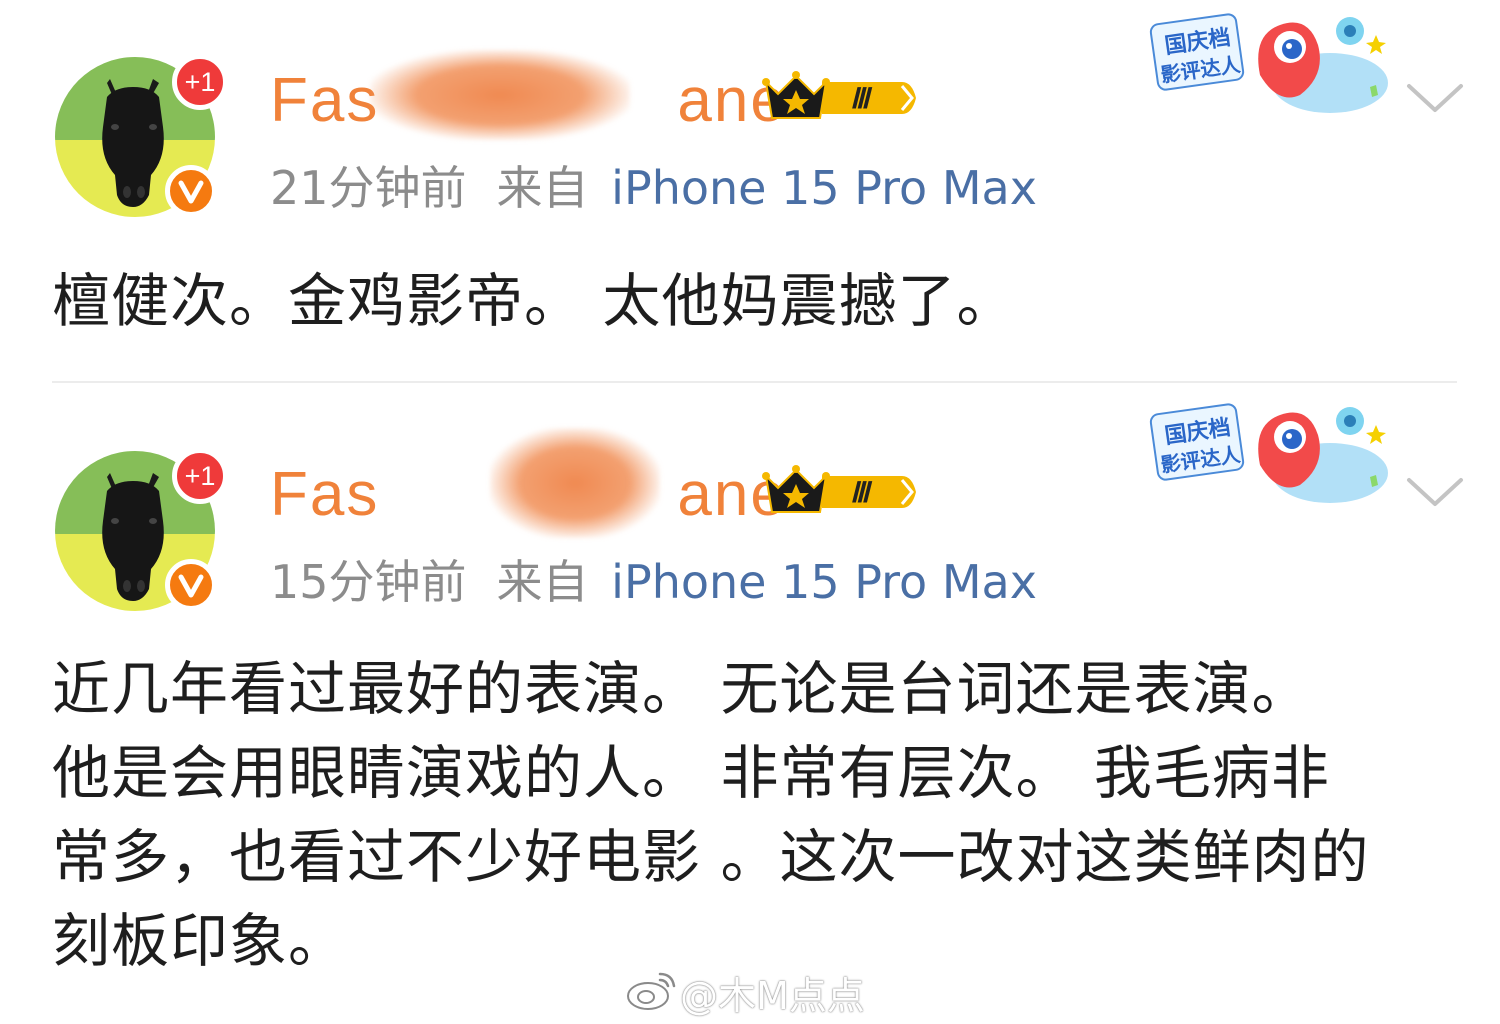 This screenshot has width=1500, height=1024. Describe the element at coordinates (711, 857) in the screenshot. I see `comment-text-line: 常多，也看过不少好电影 。这次一改对这类鲜肉的` at that location.